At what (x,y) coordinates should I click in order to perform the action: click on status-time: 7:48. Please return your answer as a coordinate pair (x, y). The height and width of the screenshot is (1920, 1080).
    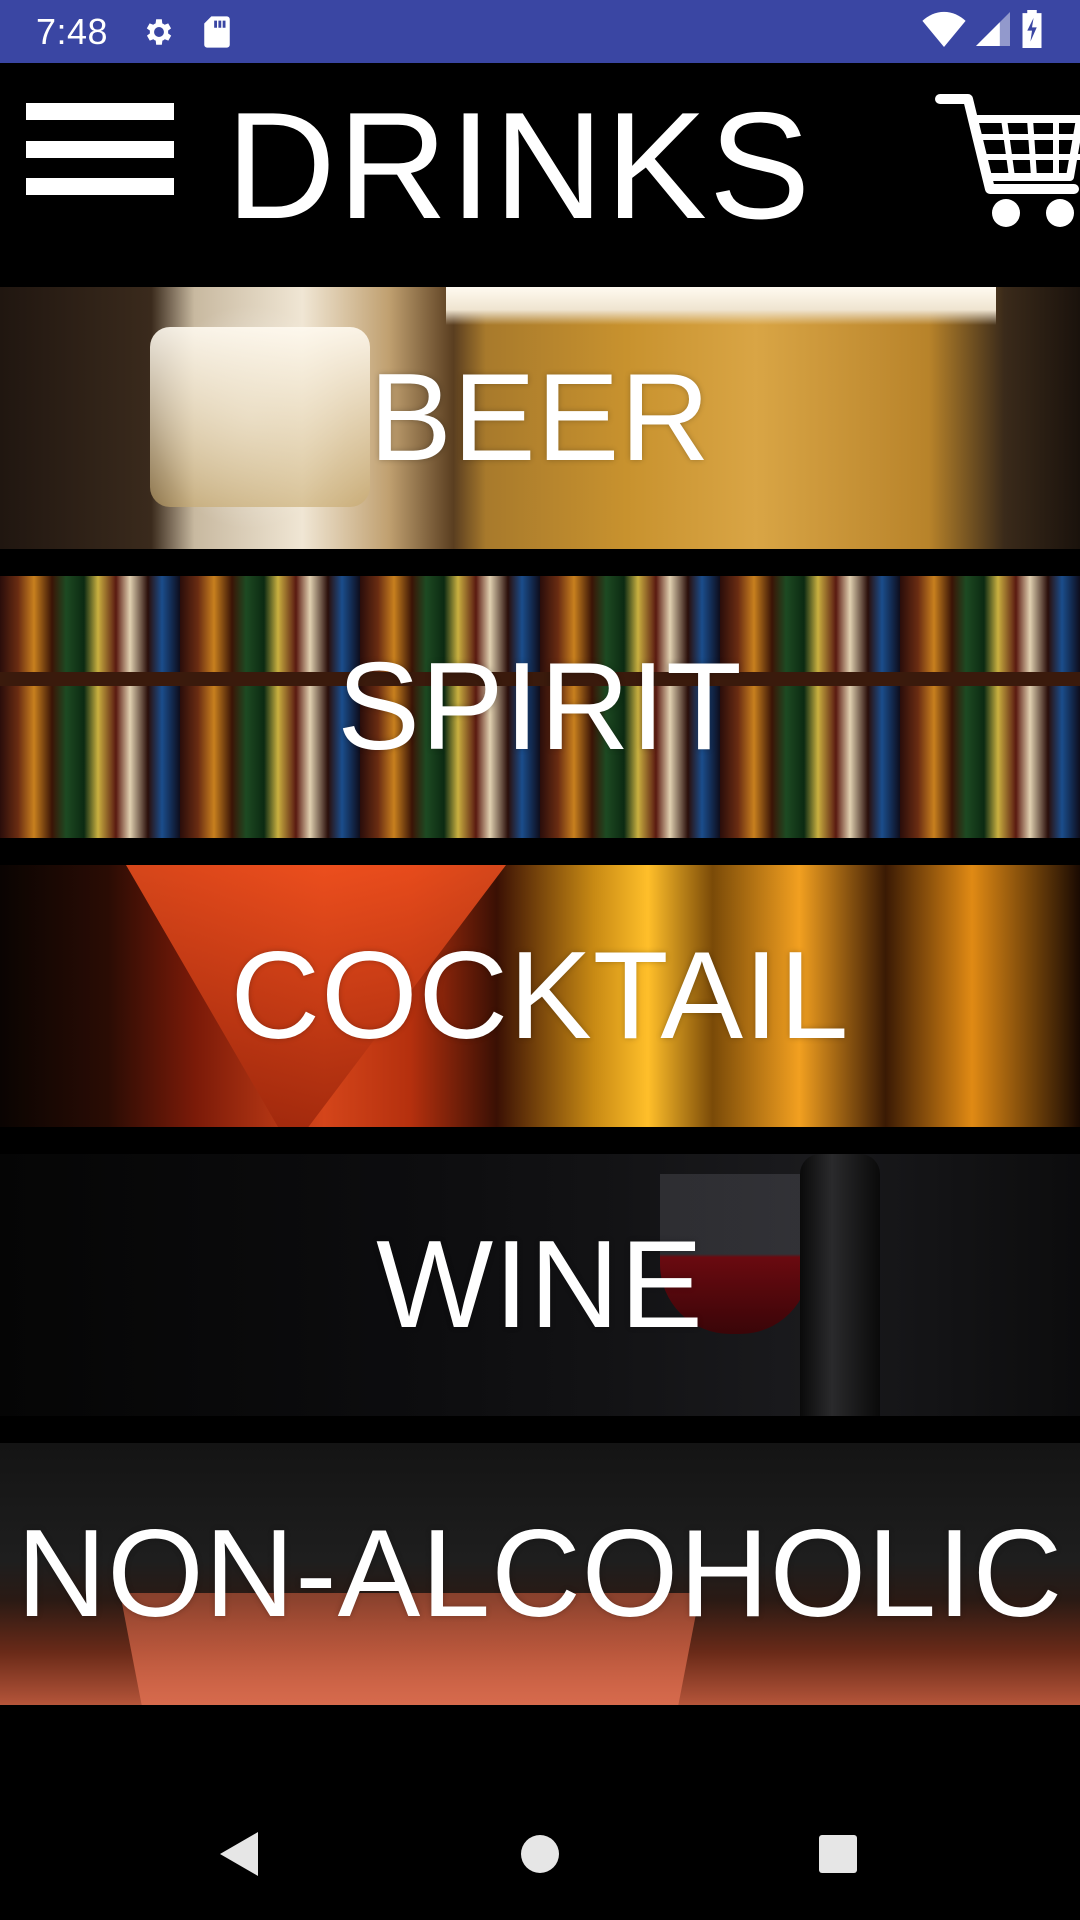
    Looking at the image, I should click on (72, 31).